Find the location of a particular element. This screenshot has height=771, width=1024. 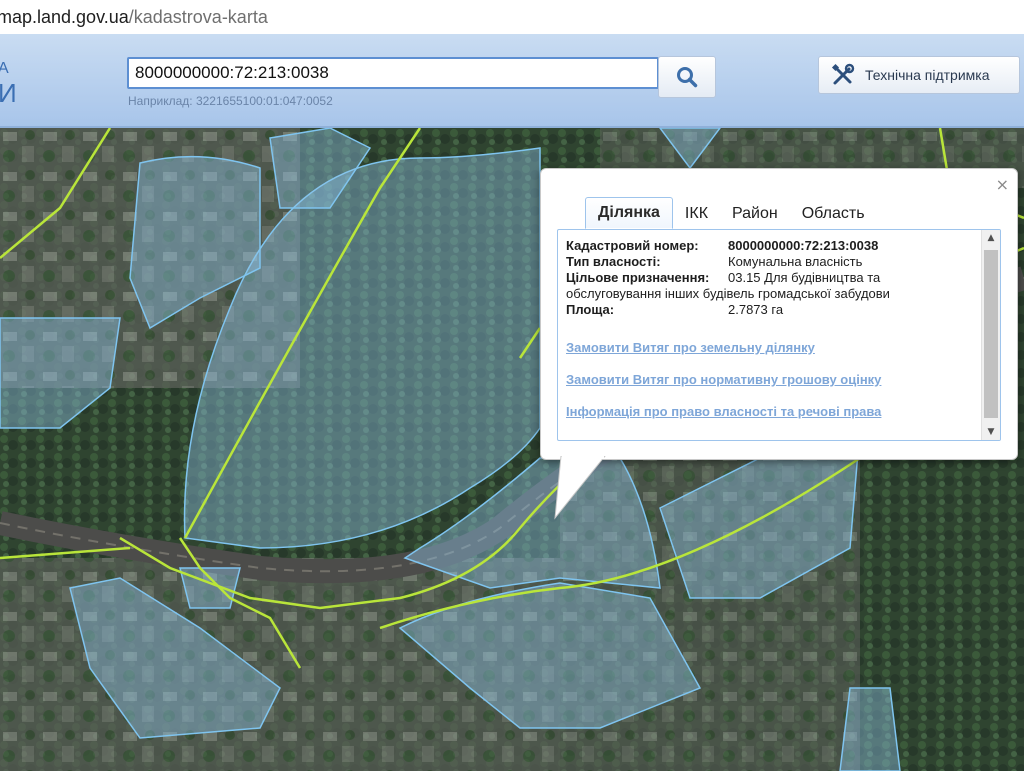

close-icon: × is located at coordinates (1002, 185).